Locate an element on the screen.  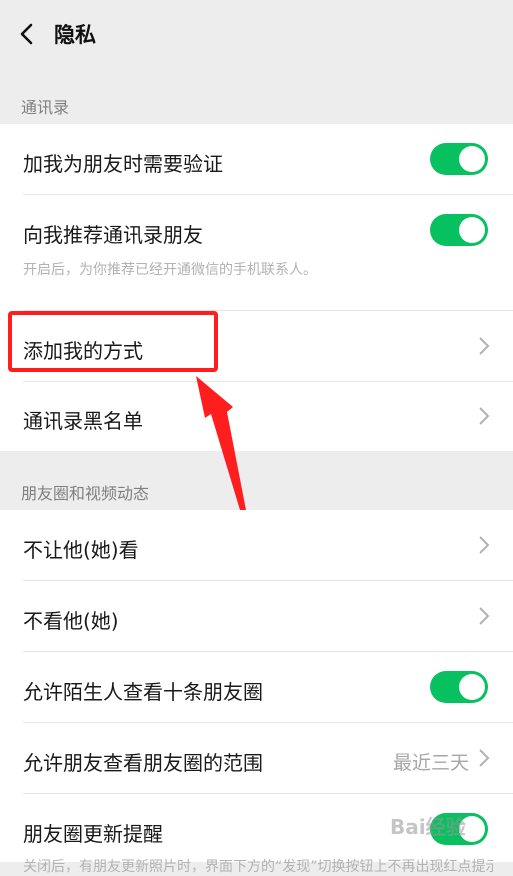
verify-friend-toggle is located at coordinates (459, 159).